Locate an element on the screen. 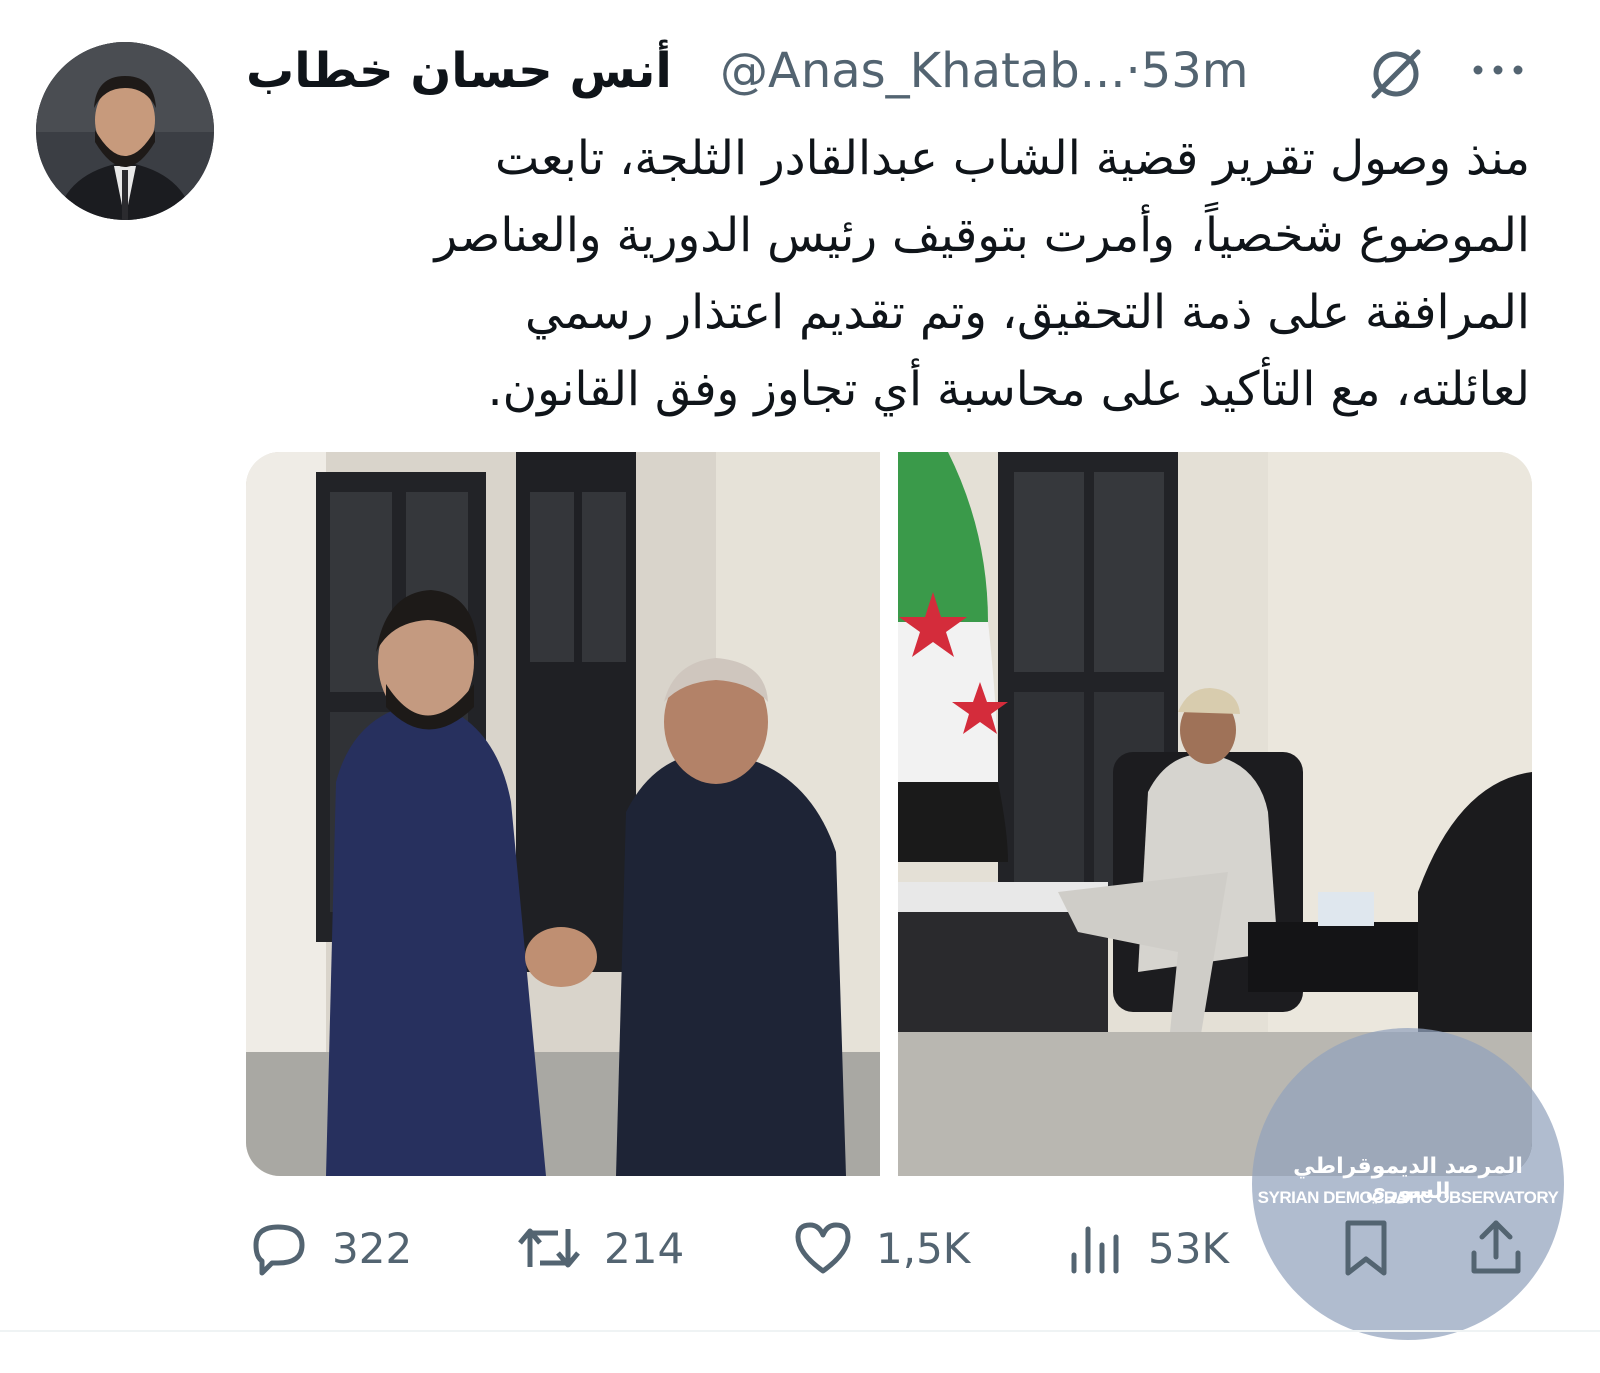  views-icon is located at coordinates (1095, 1250).